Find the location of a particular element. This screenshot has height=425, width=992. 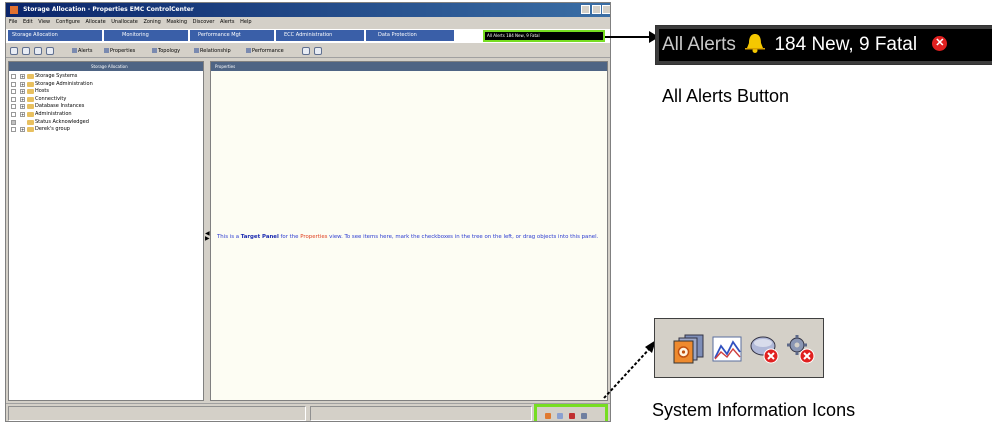

tree-item-storage-administration: + Storage Administration is located at coordinates (106, 85).